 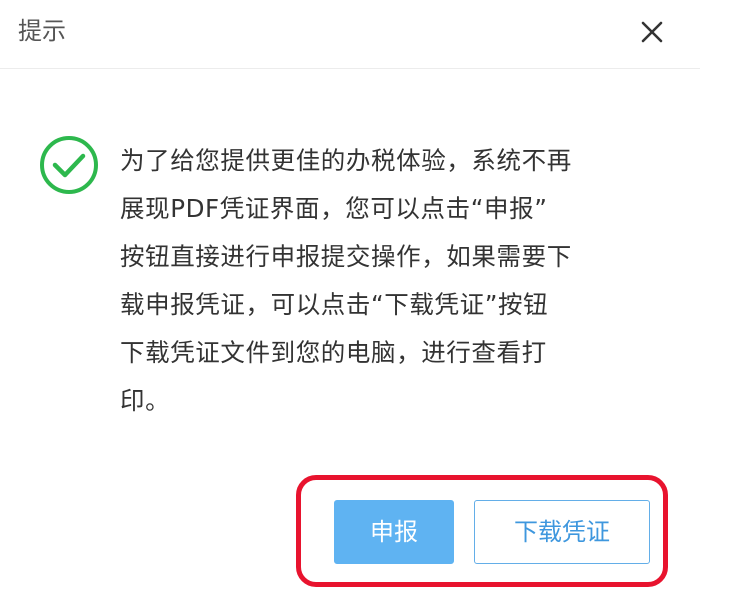 What do you see at coordinates (42, 31) in the screenshot?
I see `dialog-title: 提示` at bounding box center [42, 31].